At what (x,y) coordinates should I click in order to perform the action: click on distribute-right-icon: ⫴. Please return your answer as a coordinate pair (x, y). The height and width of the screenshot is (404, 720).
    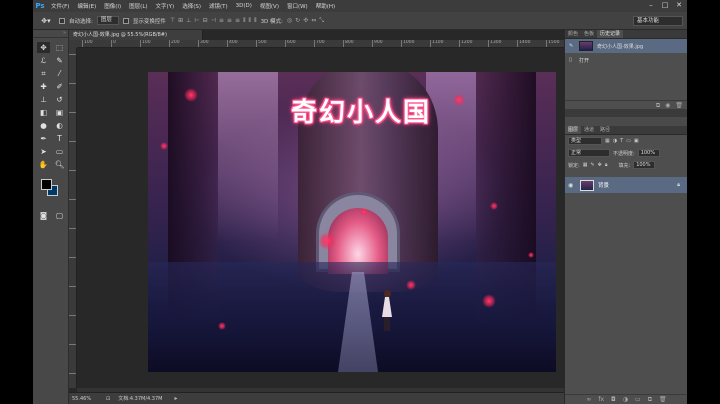
    Looking at the image, I should click on (255, 21).